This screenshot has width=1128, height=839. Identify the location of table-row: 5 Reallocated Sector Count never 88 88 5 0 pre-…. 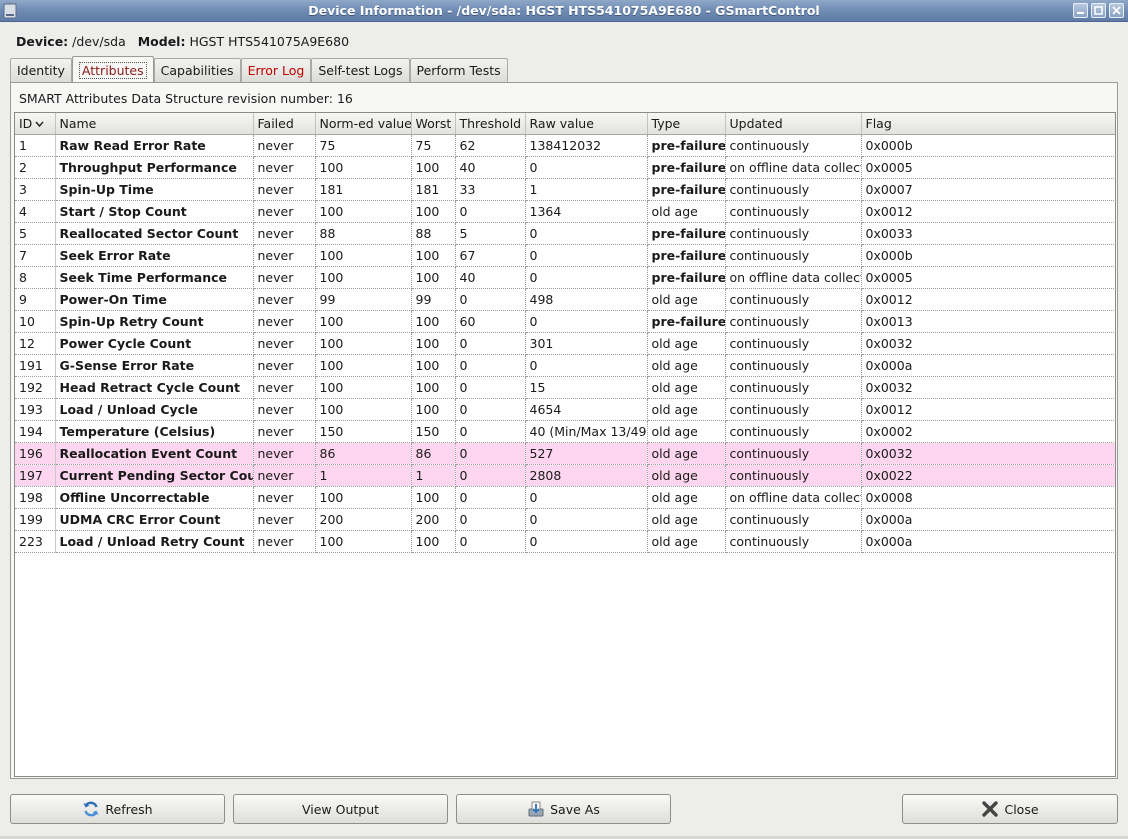
(565, 233).